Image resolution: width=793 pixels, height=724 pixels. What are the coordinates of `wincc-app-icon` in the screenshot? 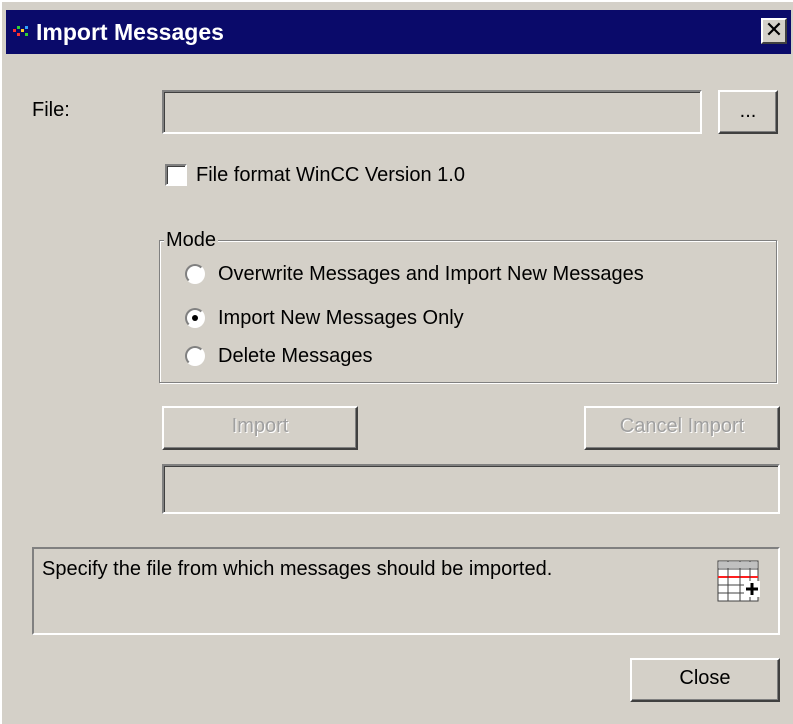 It's located at (22, 32).